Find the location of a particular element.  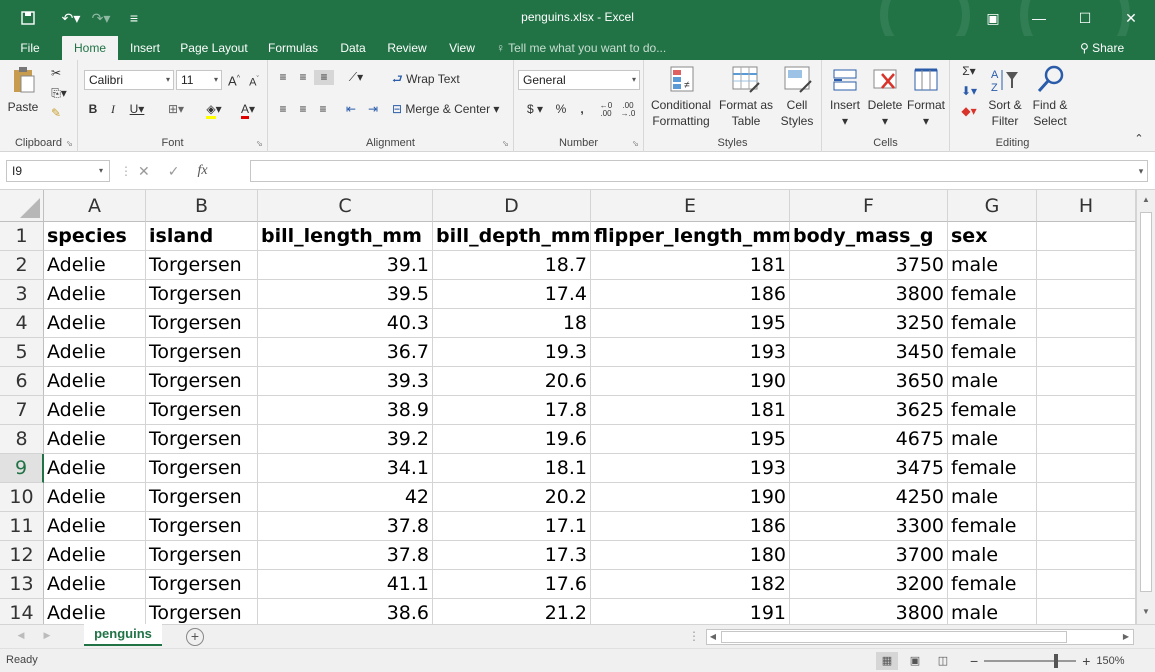

table-cell: 36.7 is located at coordinates (345, 352).